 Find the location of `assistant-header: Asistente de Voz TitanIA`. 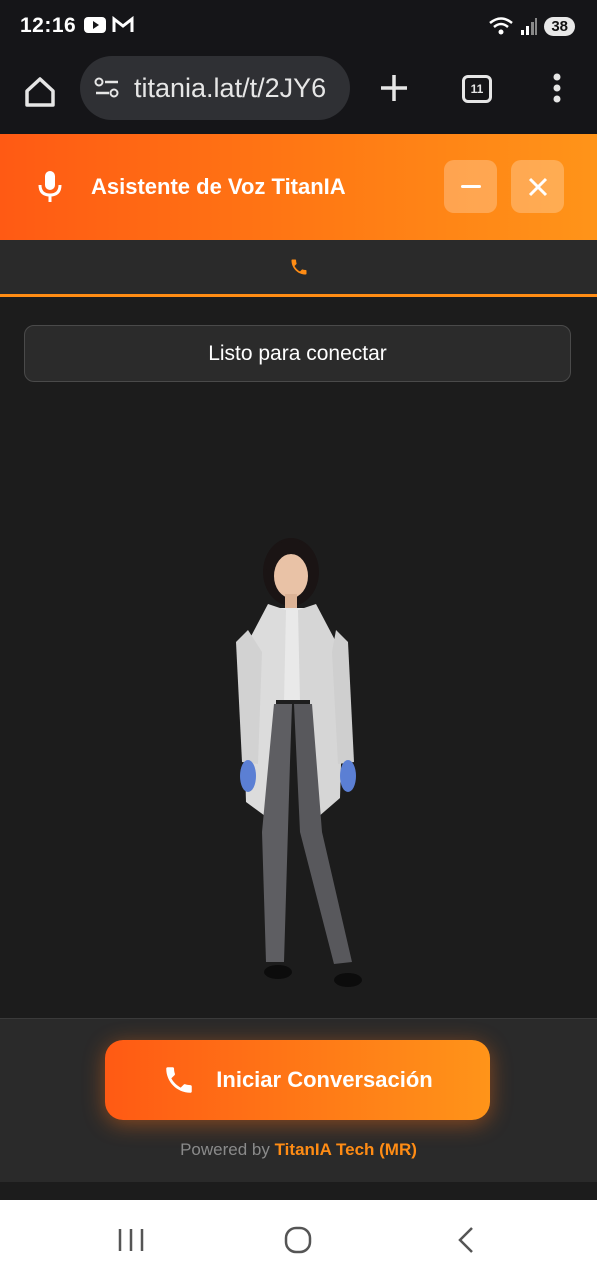

assistant-header: Asistente de Voz TitanIA is located at coordinates (298, 187).